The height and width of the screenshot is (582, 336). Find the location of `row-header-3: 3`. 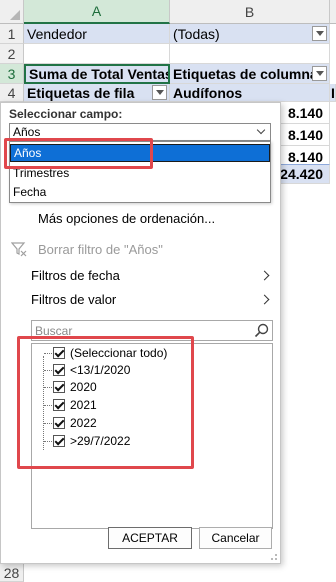

row-header-3: 3 is located at coordinates (12, 74).